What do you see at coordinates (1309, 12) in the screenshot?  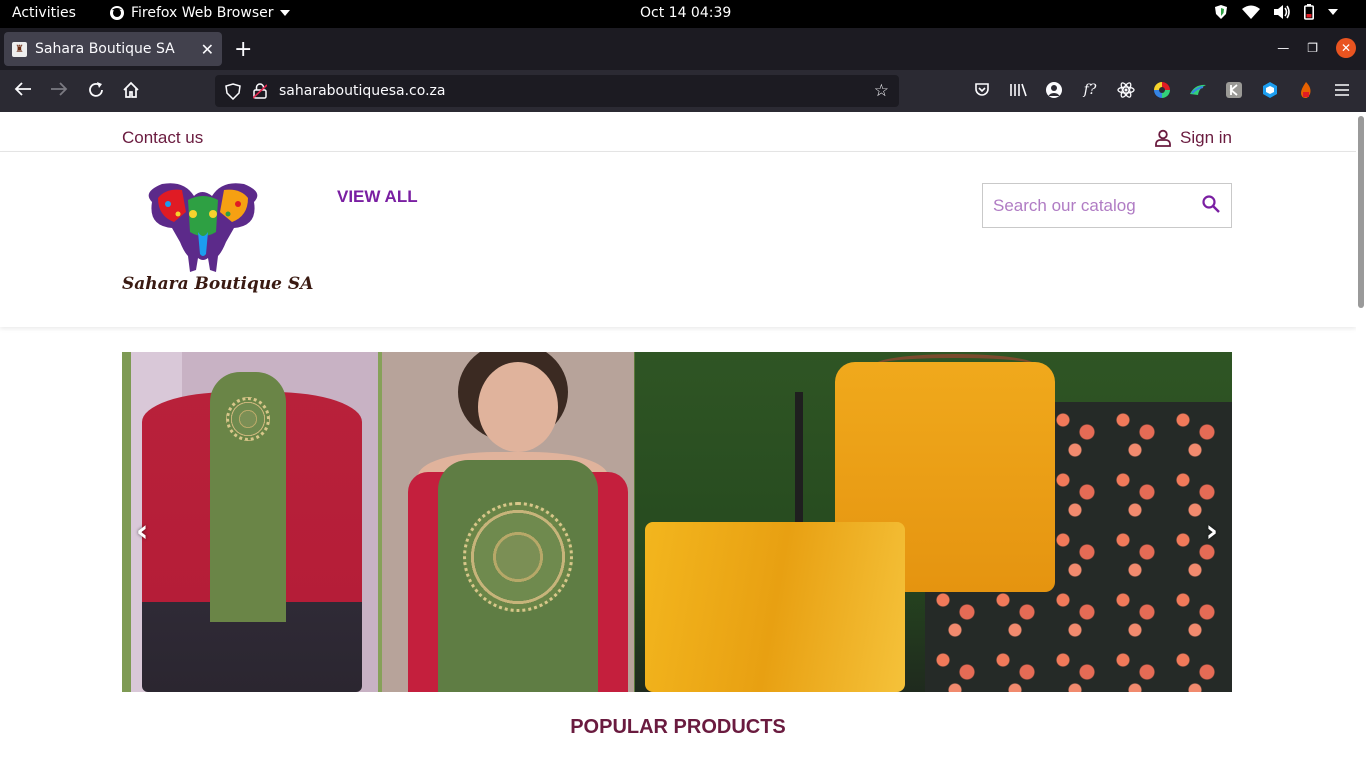 I see `battery-icon` at bounding box center [1309, 12].